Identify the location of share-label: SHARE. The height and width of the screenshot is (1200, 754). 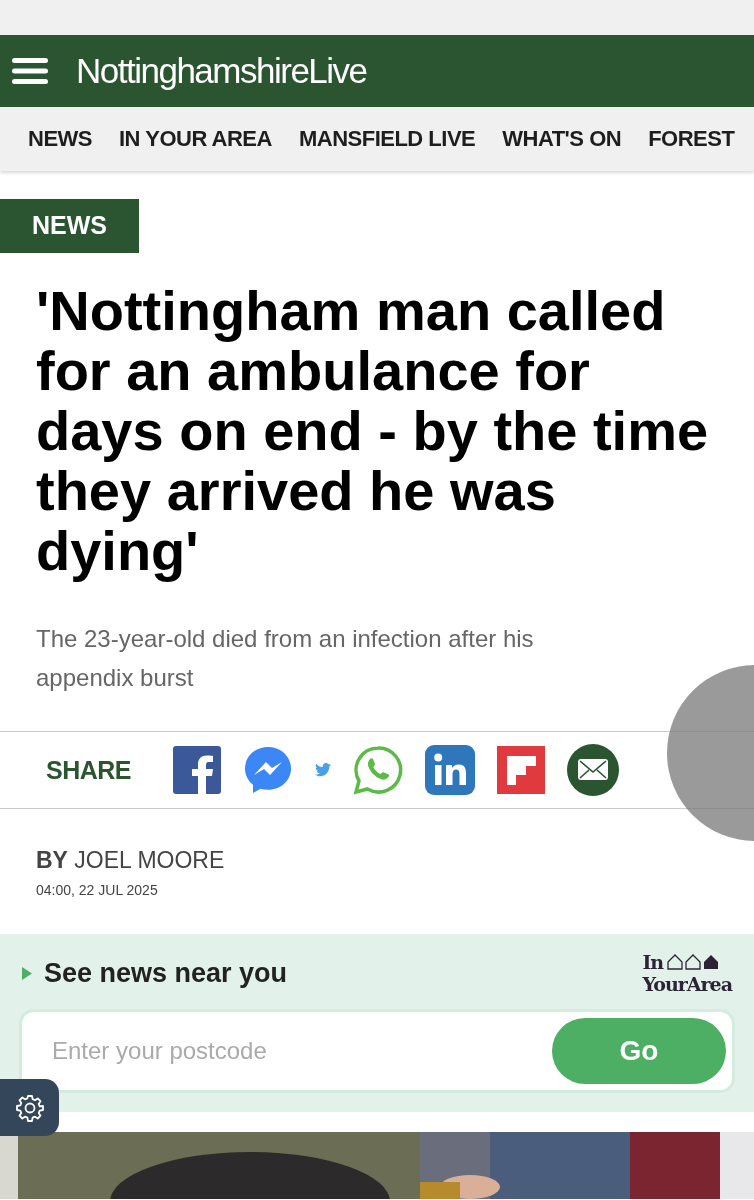
(88, 770).